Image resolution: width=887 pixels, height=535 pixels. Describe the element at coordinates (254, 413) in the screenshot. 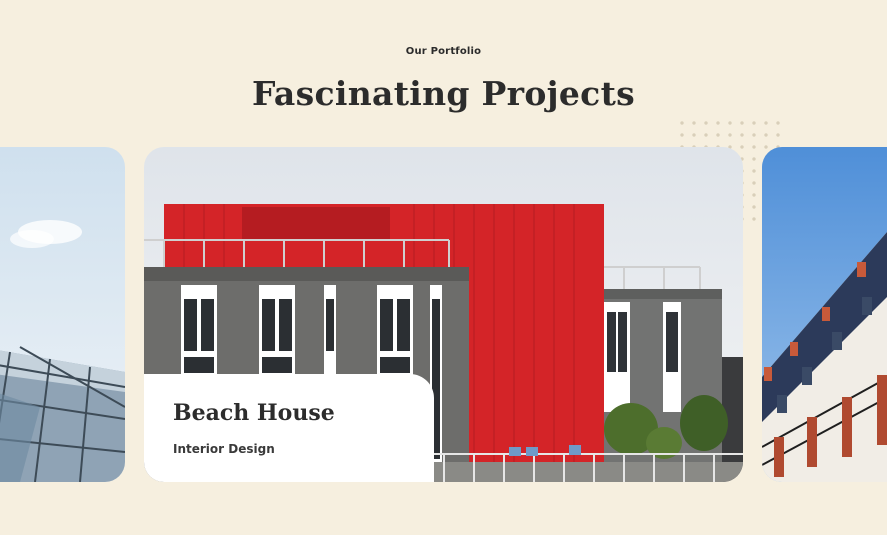

I see `project-title: Beach House` at that location.